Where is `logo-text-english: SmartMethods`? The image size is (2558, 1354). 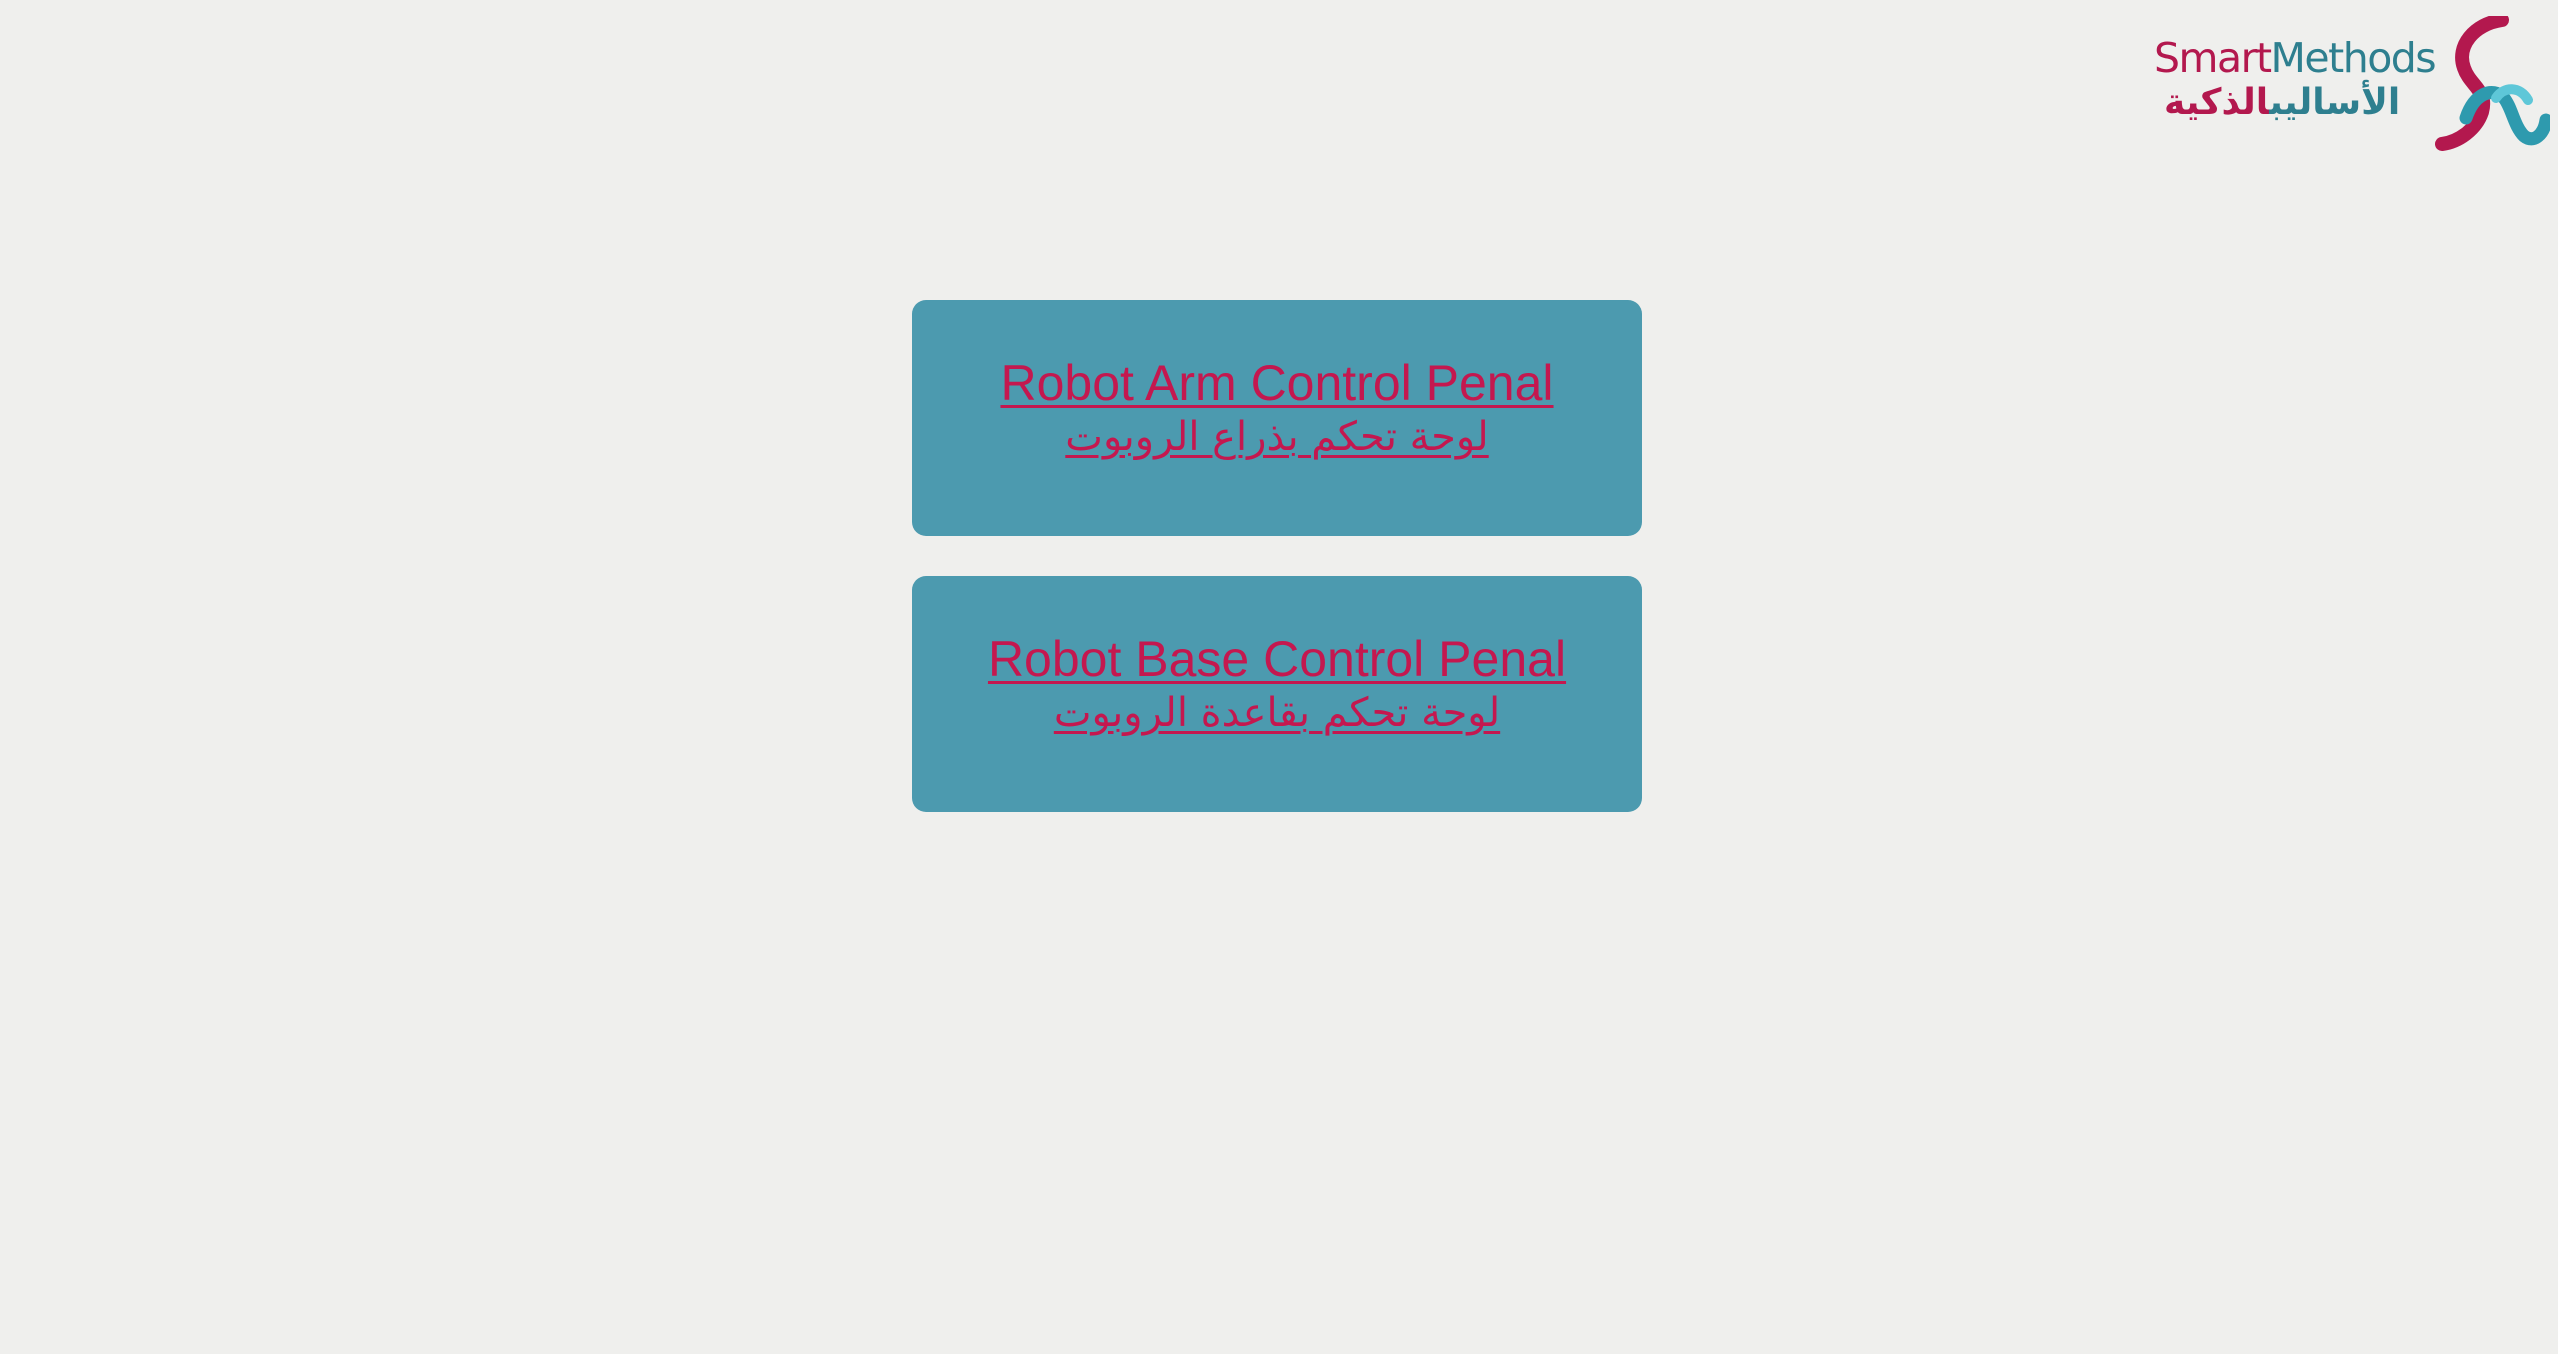
logo-text-english: SmartMethods is located at coordinates (2295, 58).